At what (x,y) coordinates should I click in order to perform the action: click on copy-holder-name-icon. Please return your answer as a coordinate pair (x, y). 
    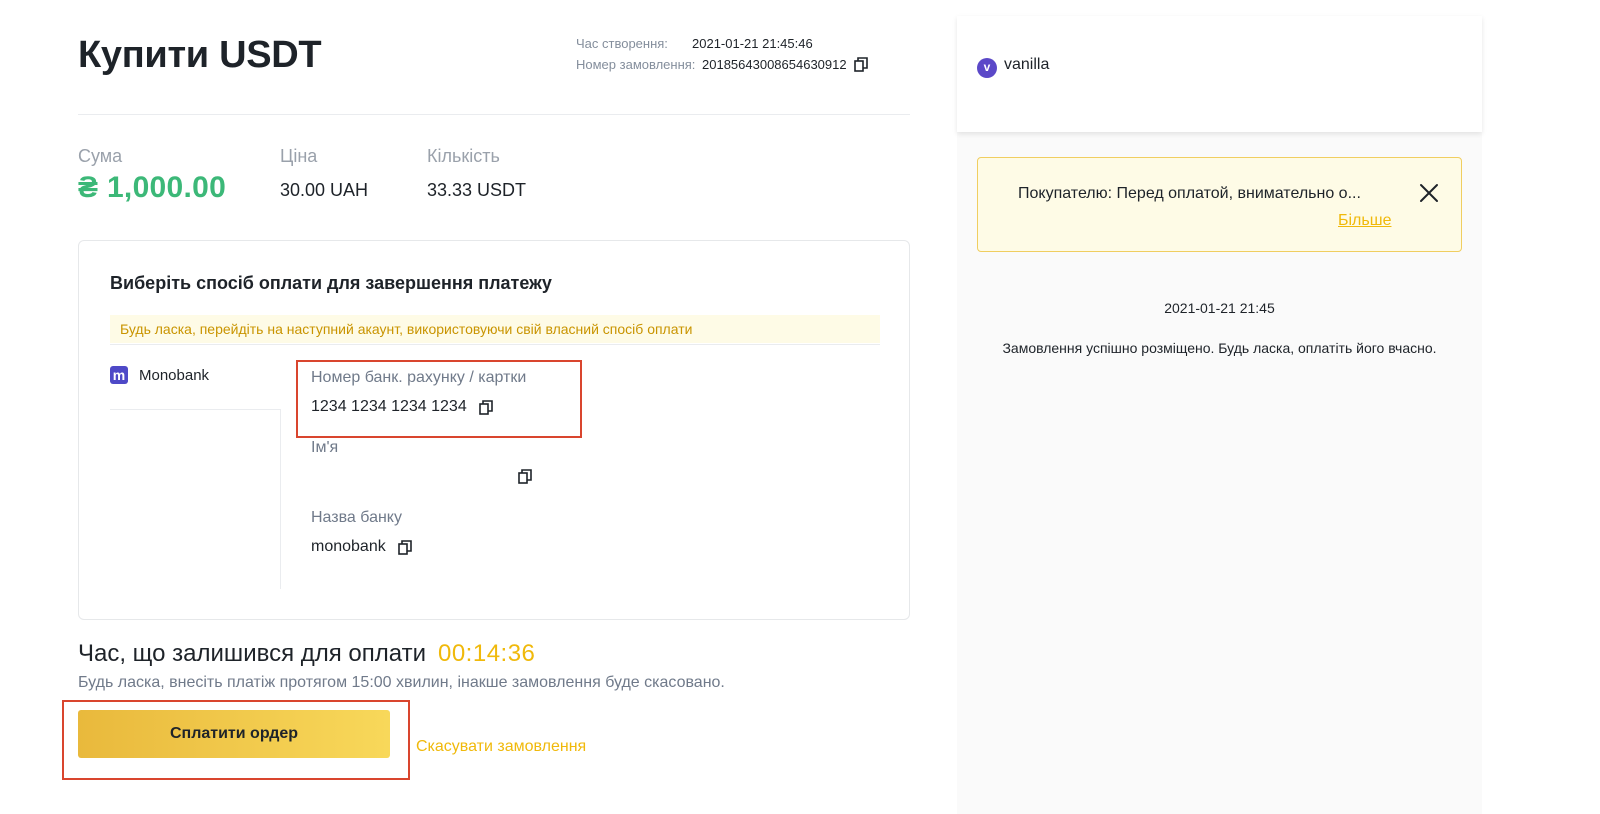
    Looking at the image, I should click on (525, 476).